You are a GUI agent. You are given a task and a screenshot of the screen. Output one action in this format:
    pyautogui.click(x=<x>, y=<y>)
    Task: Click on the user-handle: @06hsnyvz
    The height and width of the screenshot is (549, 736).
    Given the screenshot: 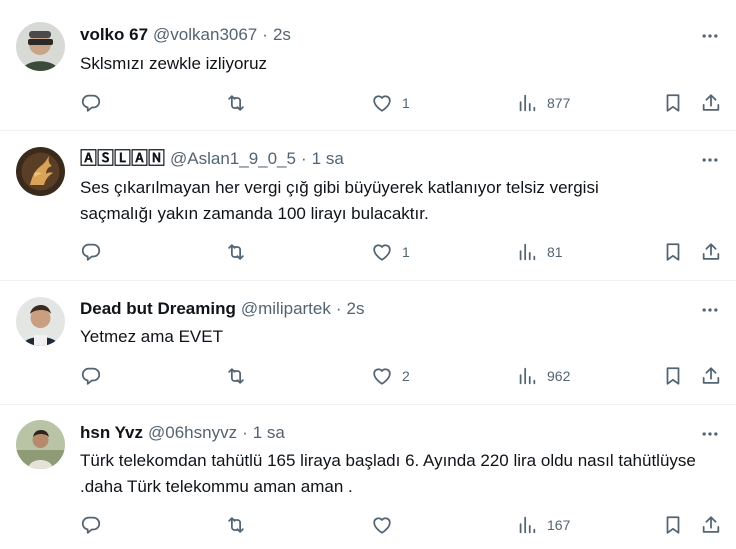 What is the action you would take?
    pyautogui.click(x=192, y=433)
    